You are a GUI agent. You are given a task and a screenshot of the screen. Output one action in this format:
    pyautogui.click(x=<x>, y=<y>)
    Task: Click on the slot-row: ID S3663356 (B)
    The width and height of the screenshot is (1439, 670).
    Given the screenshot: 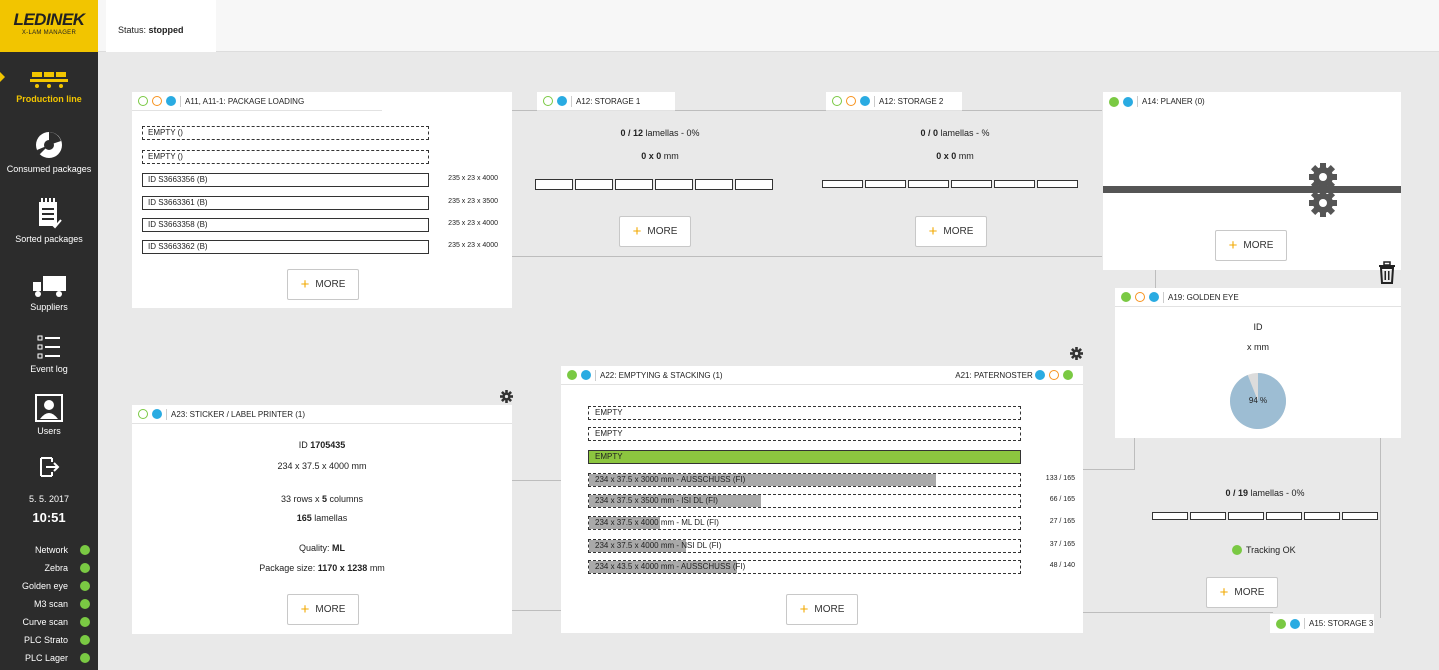 What is the action you would take?
    pyautogui.click(x=285, y=180)
    